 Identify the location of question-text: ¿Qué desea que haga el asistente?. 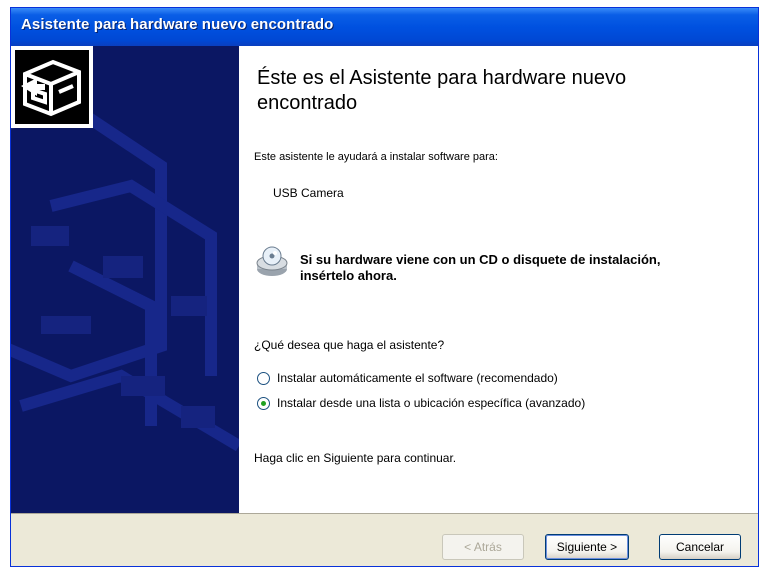
(349, 345).